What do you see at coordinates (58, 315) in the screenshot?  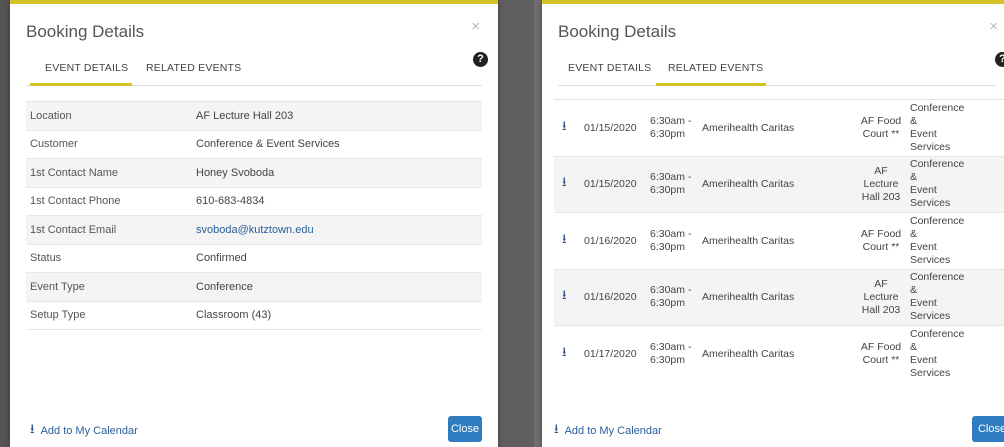 I see `detail-label: Setup Type` at bounding box center [58, 315].